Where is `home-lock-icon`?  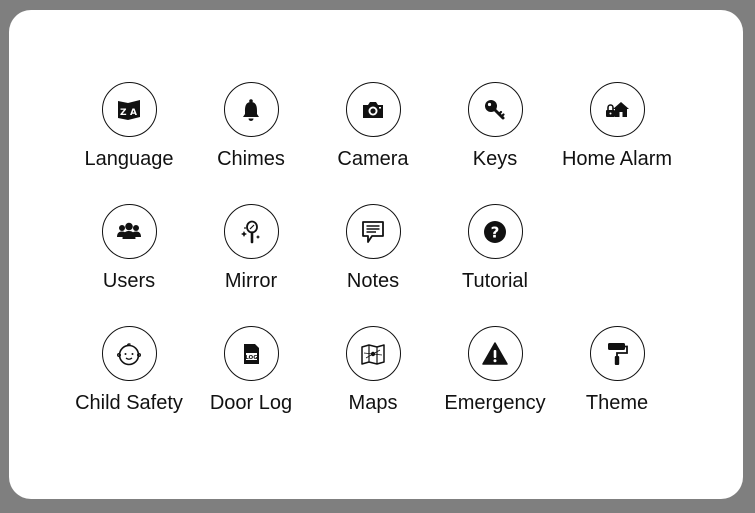 home-lock-icon is located at coordinates (617, 109).